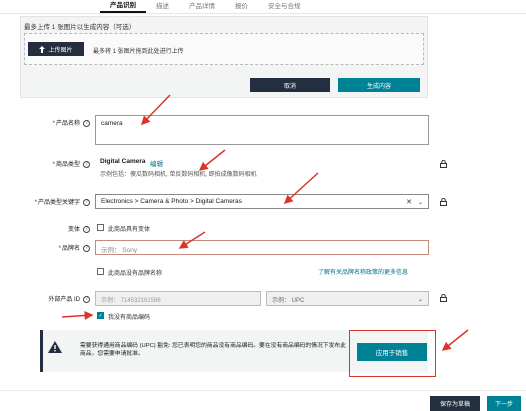  I want to click on variation-checkbox, so click(100, 227).